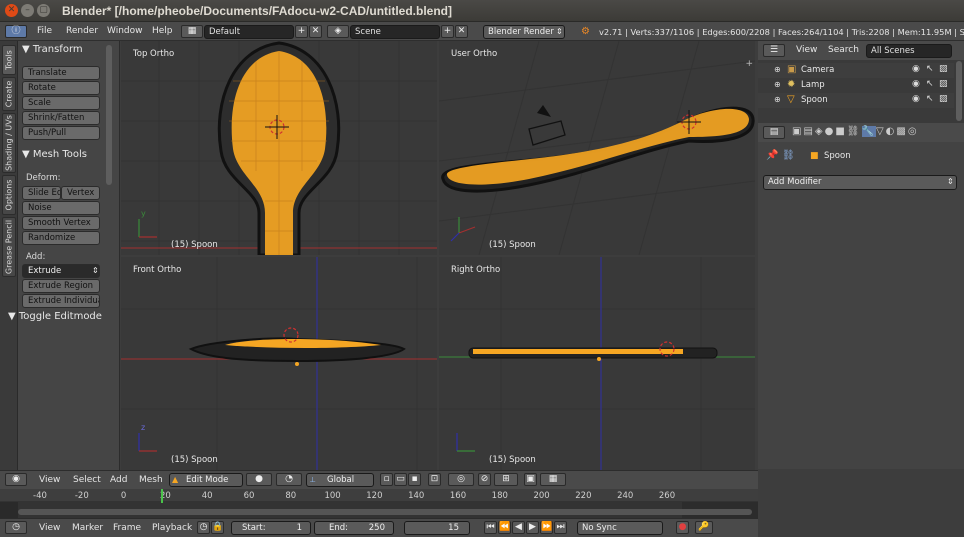 The width and height of the screenshot is (964, 537). What do you see at coordinates (830, 131) in the screenshot?
I see `world-tab-icon: ●` at bounding box center [830, 131].